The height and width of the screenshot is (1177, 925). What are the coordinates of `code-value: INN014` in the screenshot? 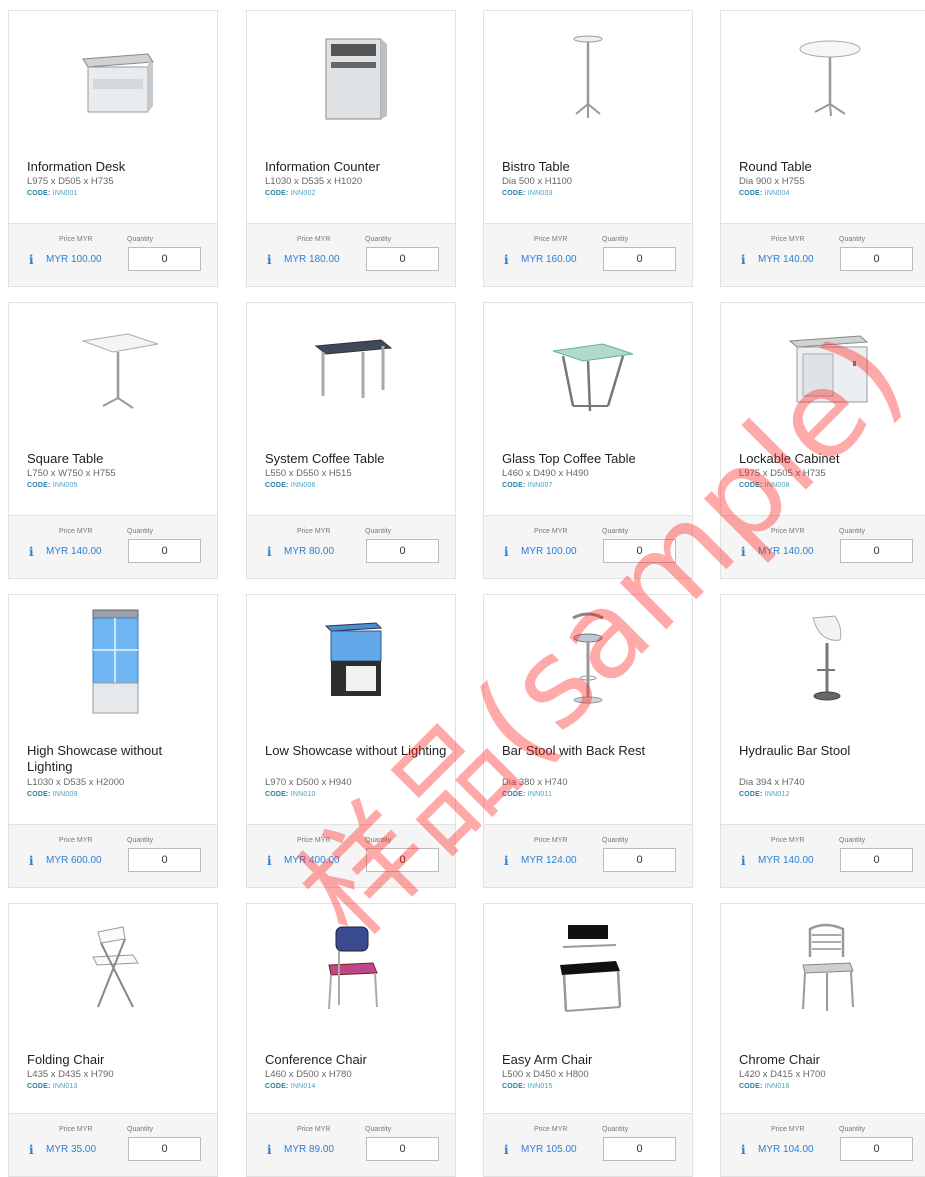 It's located at (303, 1086).